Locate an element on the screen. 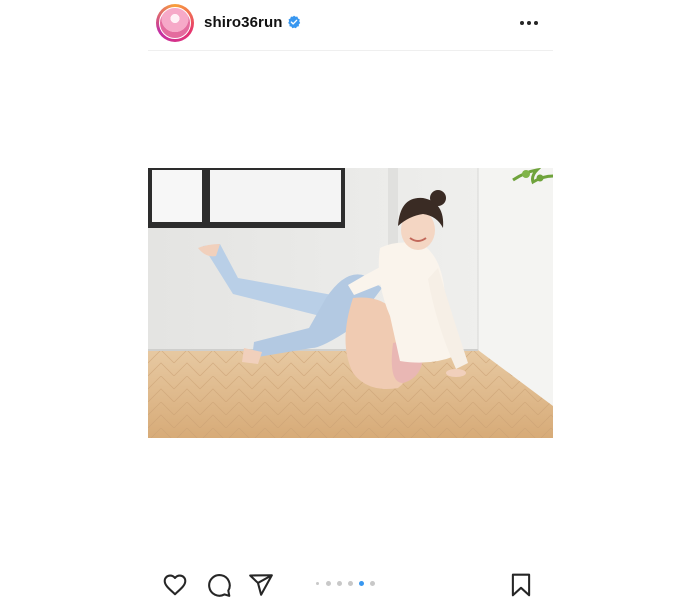 This screenshot has width=700, height=600. username-link: shiro36run is located at coordinates (243, 22).